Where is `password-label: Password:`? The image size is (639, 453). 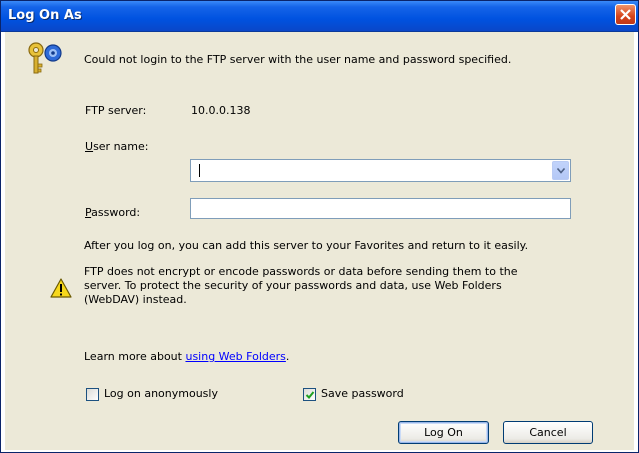
password-label: Password: is located at coordinates (113, 212).